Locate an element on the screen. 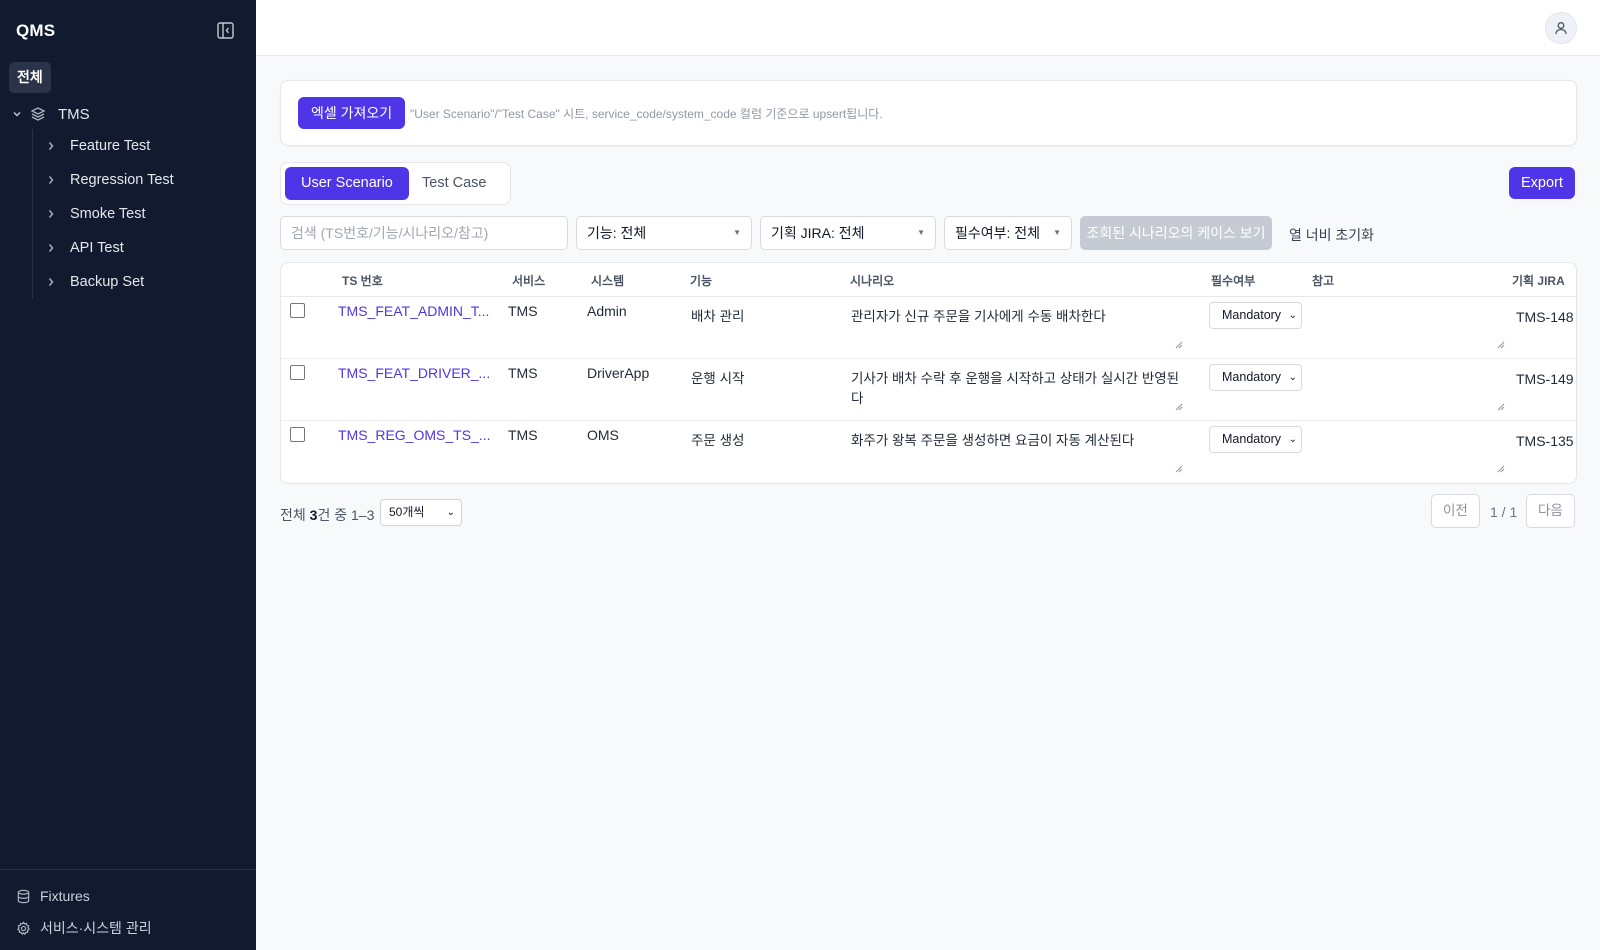 This screenshot has width=1600, height=950. sidebar-item-label: 서비스·시스템 관리 is located at coordinates (96, 928).